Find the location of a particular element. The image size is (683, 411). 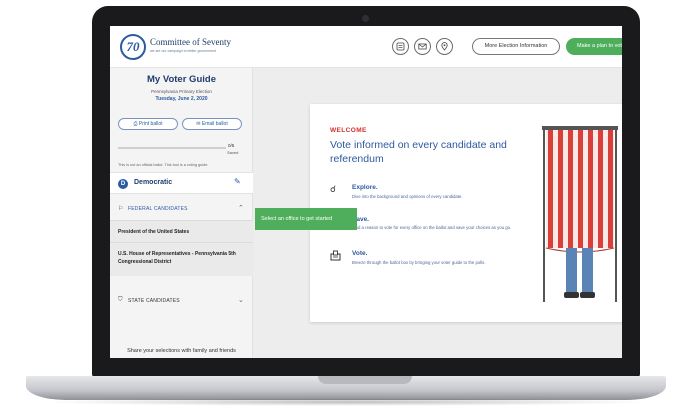

election-name: Pennsylvania Primary Election is located at coordinates (181, 91).